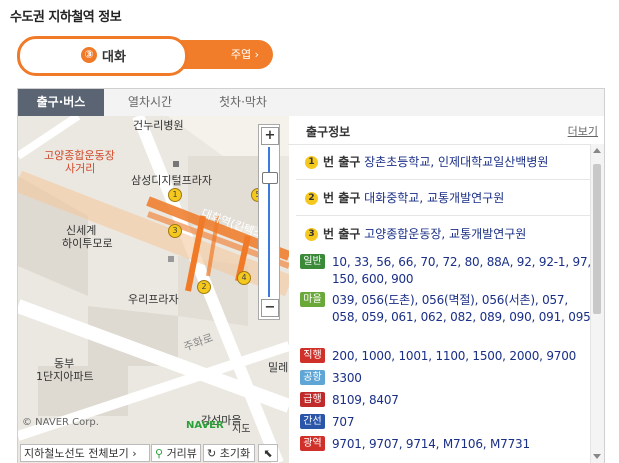 This screenshot has height=463, width=619. What do you see at coordinates (311, 162) in the screenshot?
I see `exit-number-badge: 1` at bounding box center [311, 162].